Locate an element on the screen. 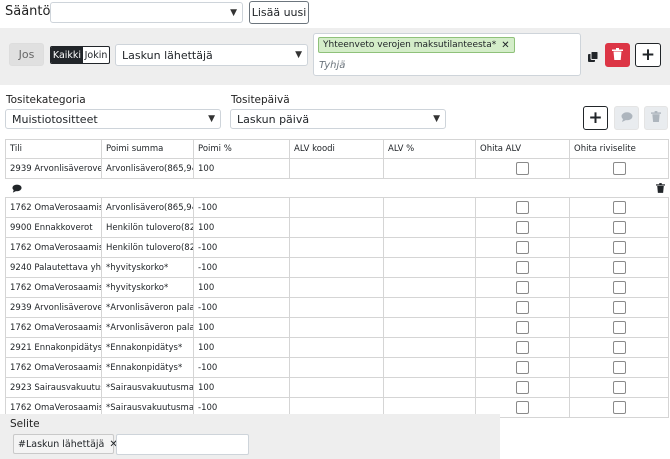  tili-cell: 2923 Sairausvakuutusmaksu is located at coordinates (53, 387).